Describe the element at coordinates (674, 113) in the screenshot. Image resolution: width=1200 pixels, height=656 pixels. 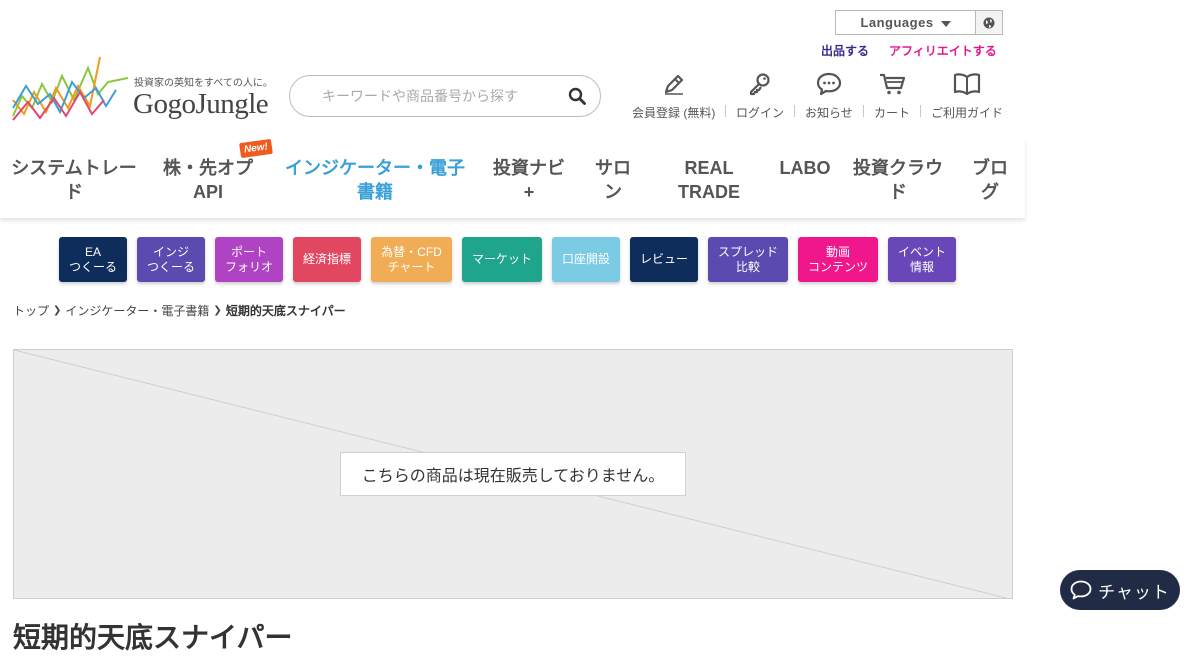
I see `register-label: 会員登録 (無料)` at that location.